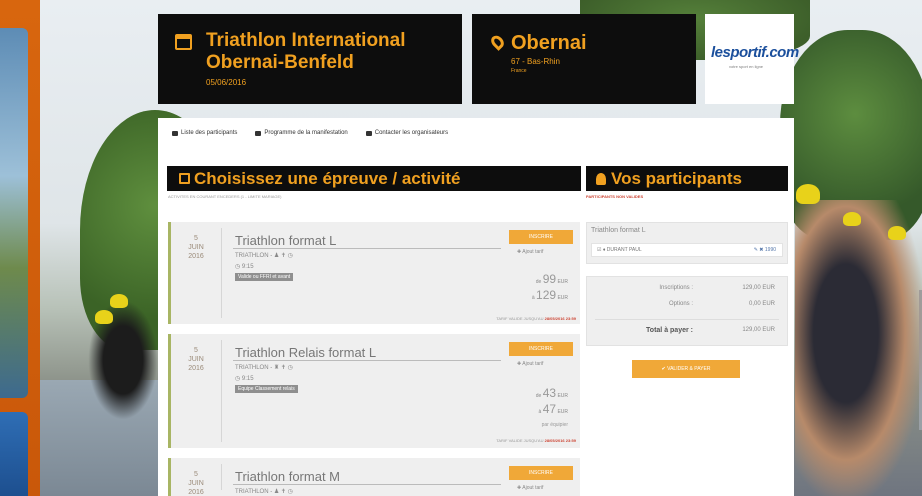 This screenshot has width=922, height=496. Describe the element at coordinates (204, 133) in the screenshot. I see `nav-participants-list: Liste des participants` at that location.